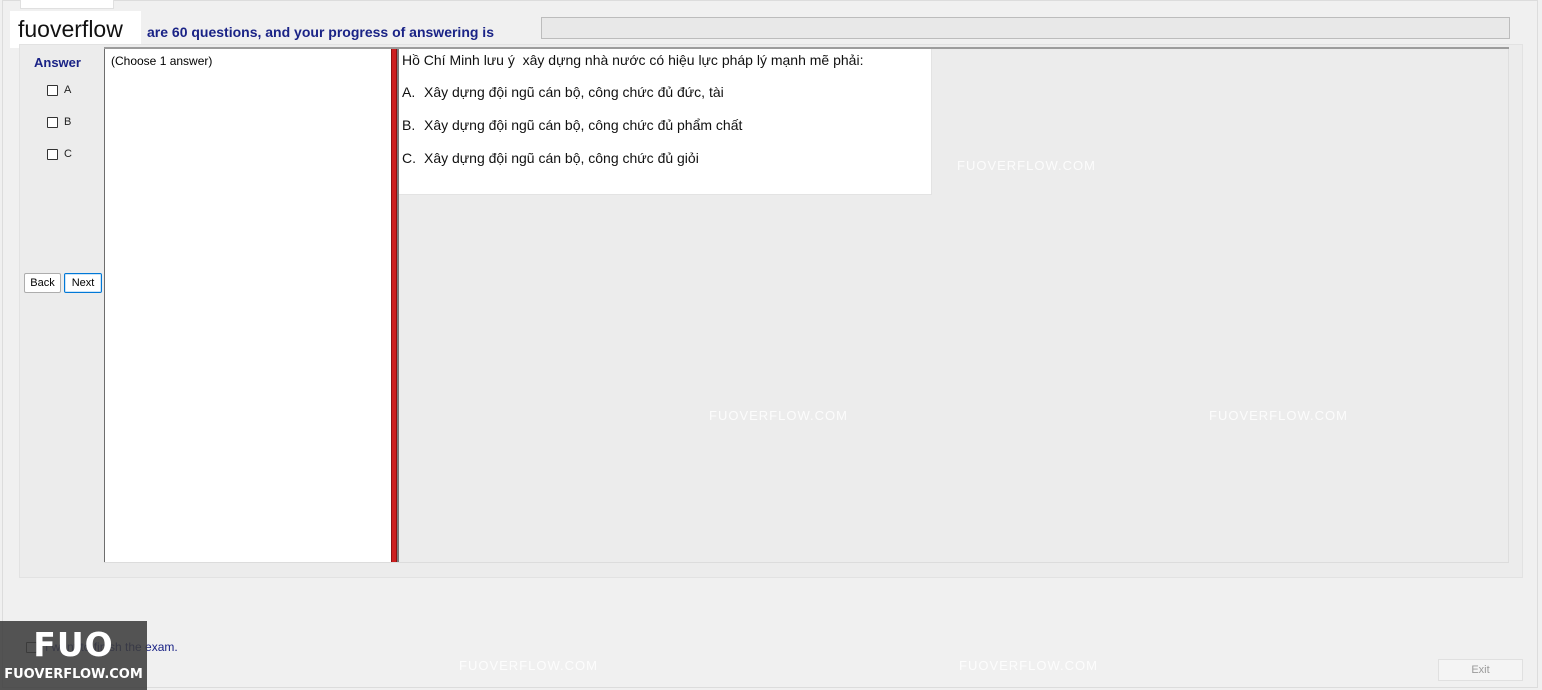  What do you see at coordinates (59, 122) in the screenshot?
I see `option-b: B` at bounding box center [59, 122].